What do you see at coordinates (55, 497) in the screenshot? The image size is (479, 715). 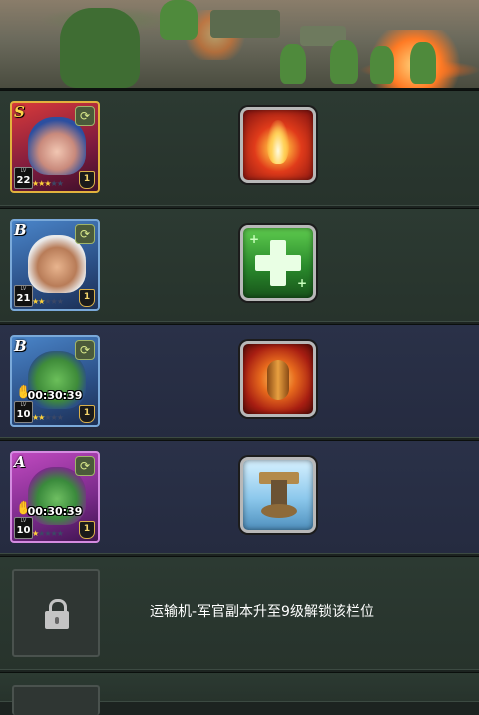 I see `officer-card: A ⟳ ✋ 00:30:39 LV 10 ★★★★★ 1` at bounding box center [55, 497].